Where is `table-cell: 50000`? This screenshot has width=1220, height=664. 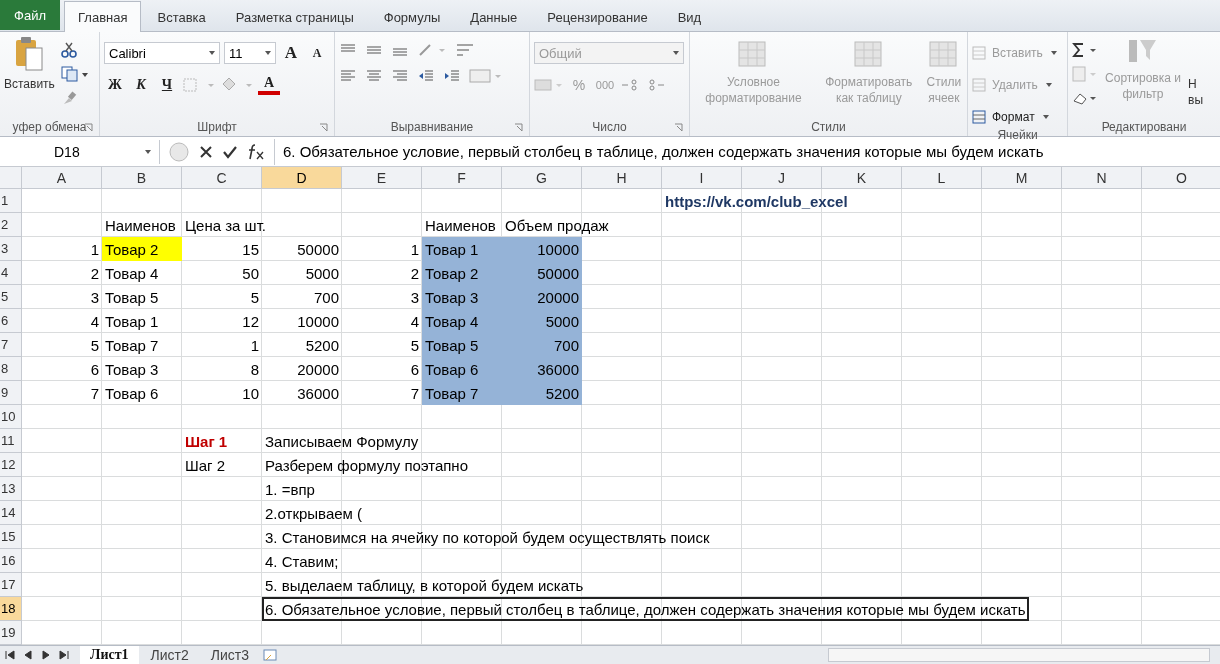 table-cell: 50000 is located at coordinates (542, 273).